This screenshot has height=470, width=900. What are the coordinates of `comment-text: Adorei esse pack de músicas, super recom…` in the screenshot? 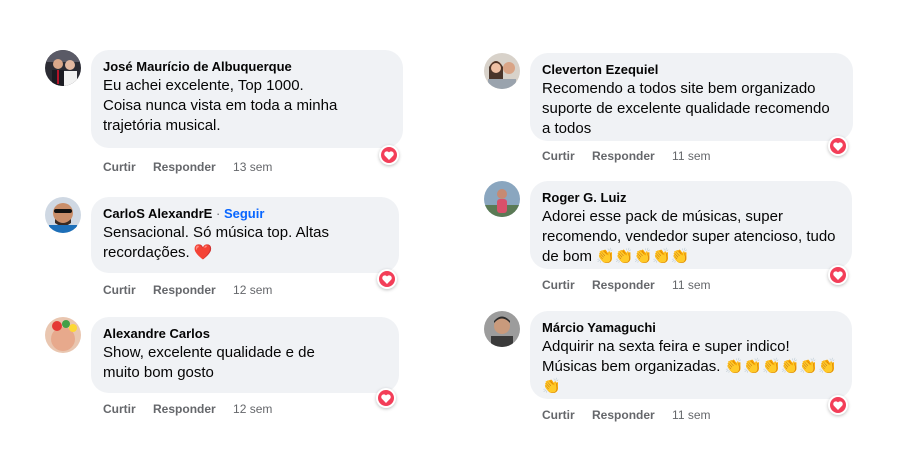 It's located at (689, 236).